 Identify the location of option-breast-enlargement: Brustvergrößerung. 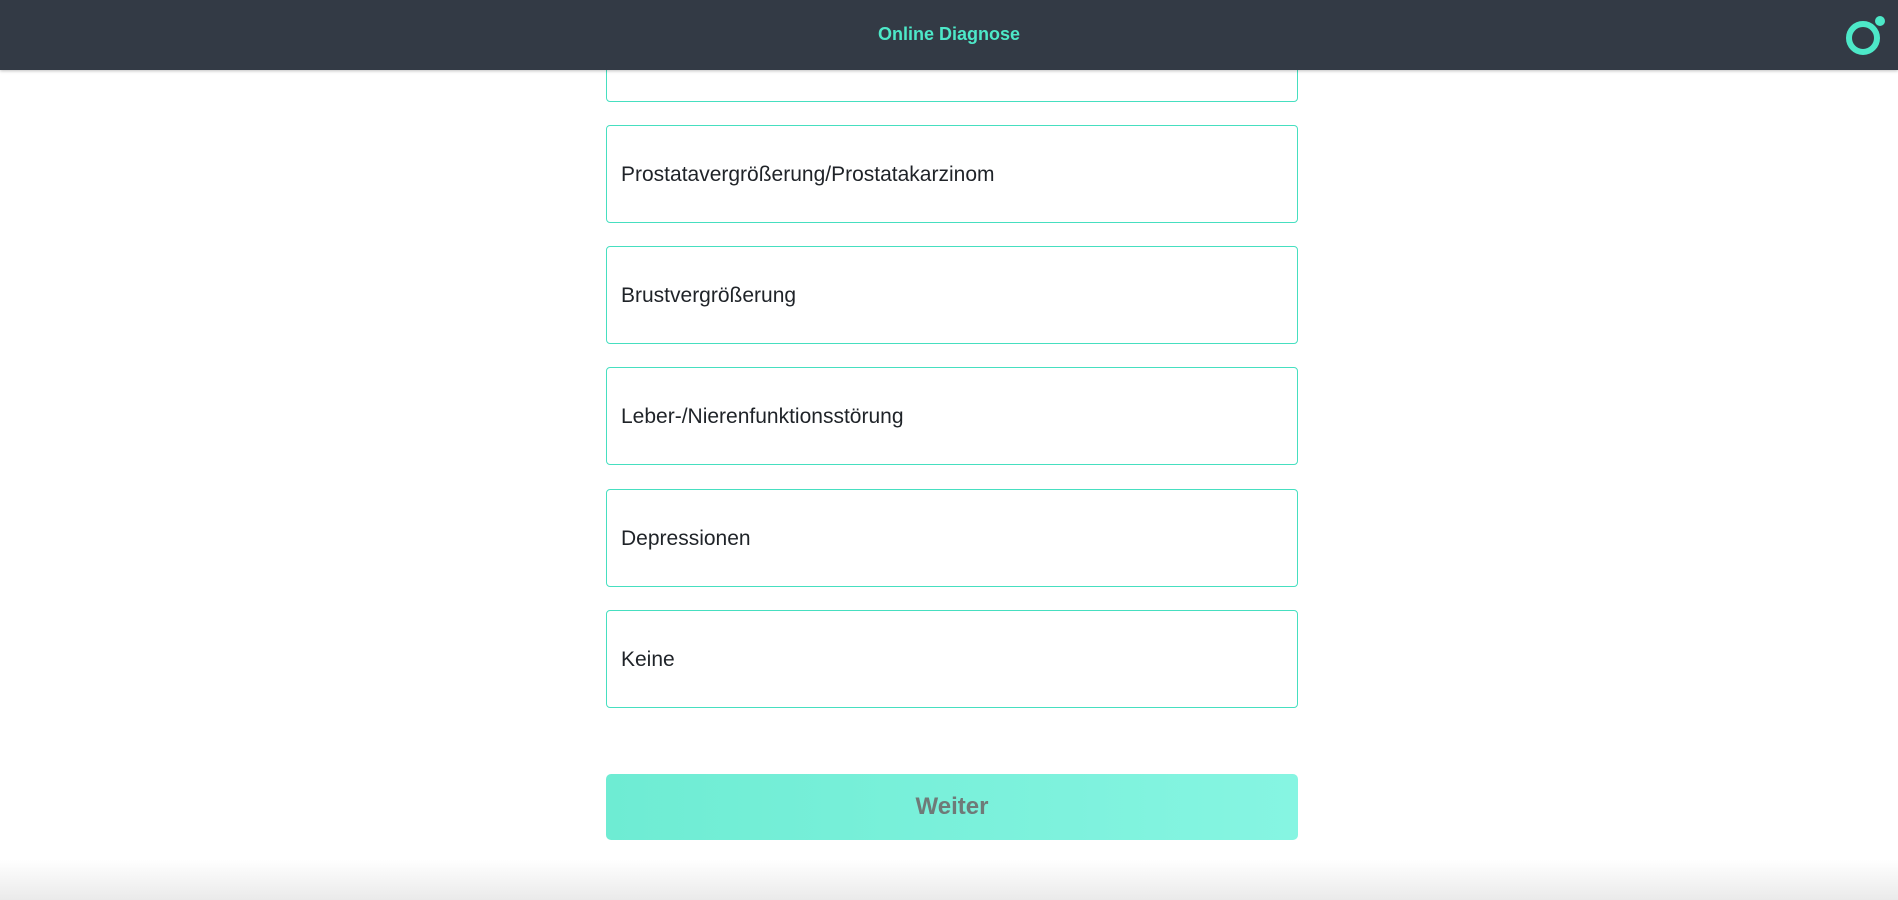
(952, 295).